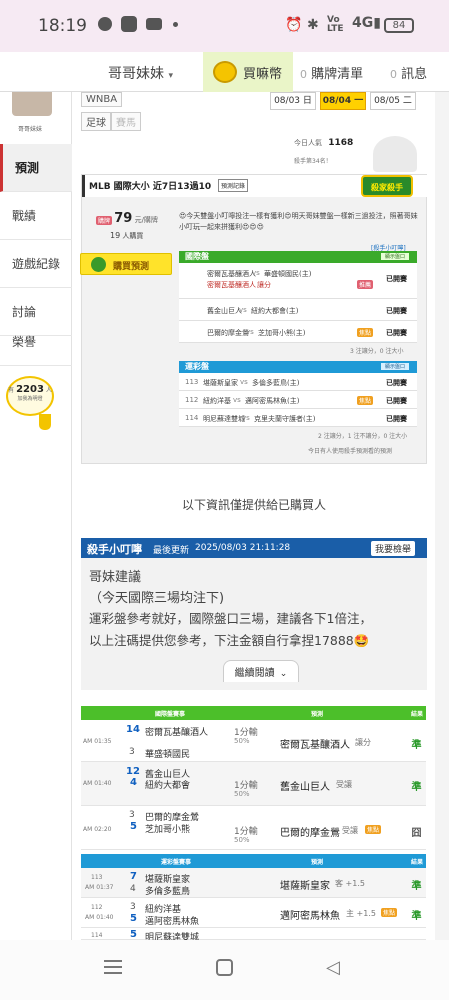 This screenshot has height=1000, width=449. What do you see at coordinates (310, 833) in the screenshot?
I see `pick-team: 巴爾的摩金鶯` at bounding box center [310, 833].